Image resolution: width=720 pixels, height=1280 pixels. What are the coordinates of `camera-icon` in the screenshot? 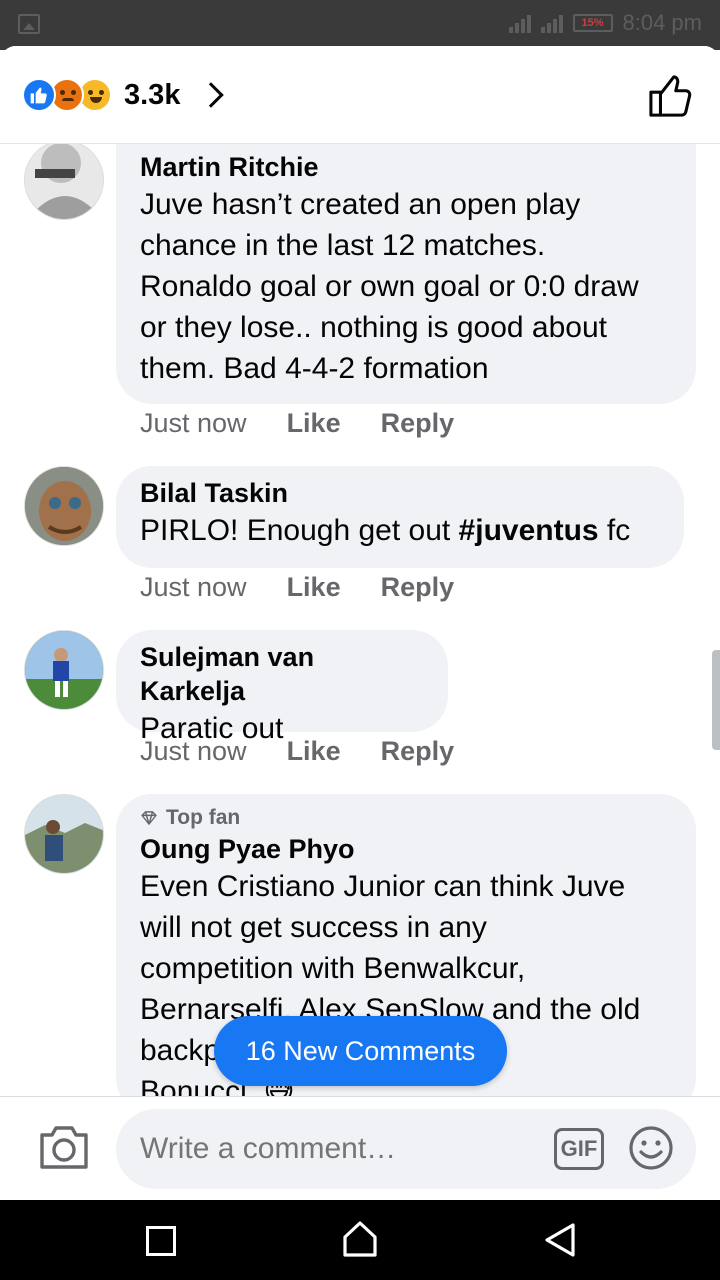 It's located at (64, 1147).